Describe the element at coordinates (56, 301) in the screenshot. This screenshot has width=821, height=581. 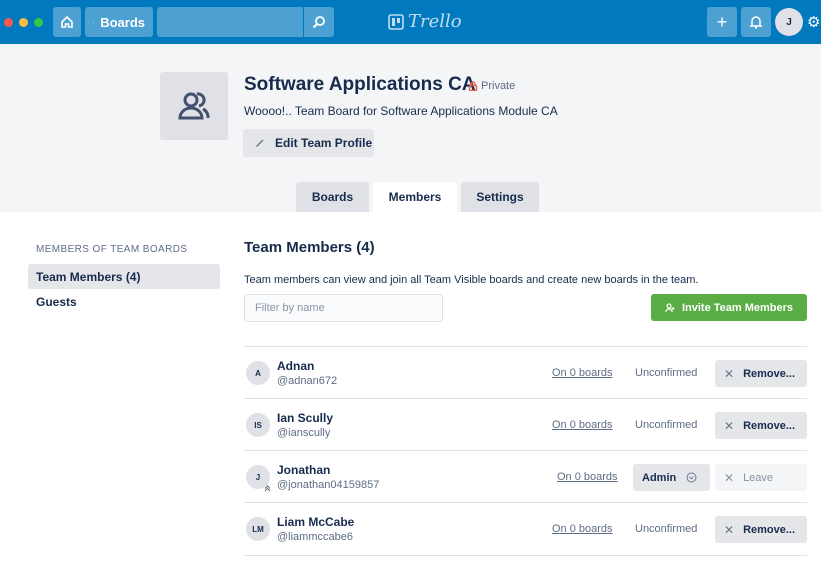
I see `sidebar-item-label: Guests` at that location.